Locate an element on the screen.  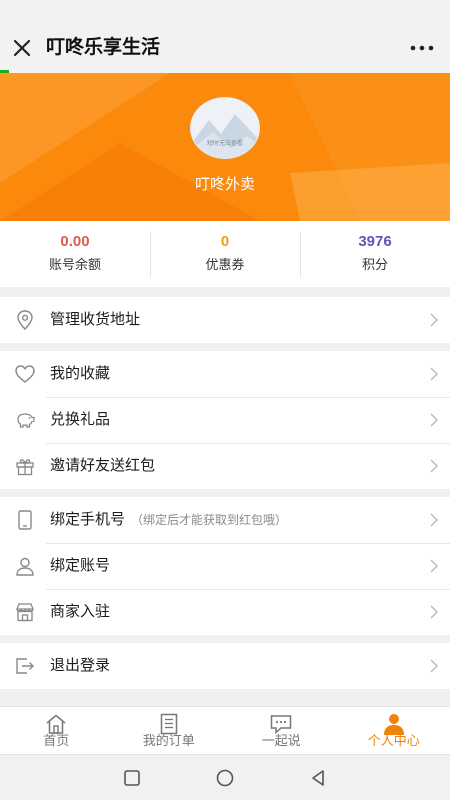
menu-item-logout: 退出登录 is located at coordinates (225, 666).